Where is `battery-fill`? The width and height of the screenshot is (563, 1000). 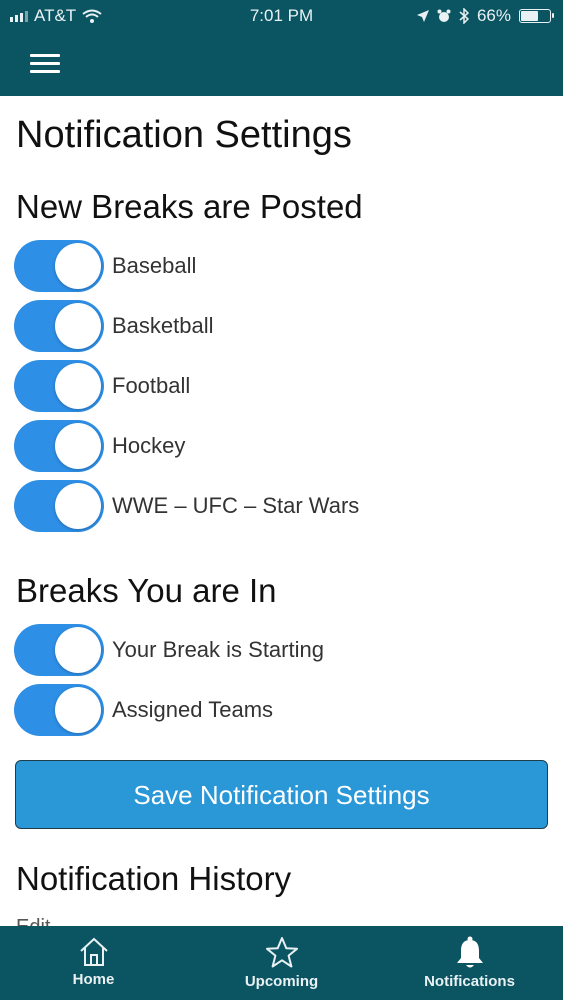 battery-fill is located at coordinates (530, 16).